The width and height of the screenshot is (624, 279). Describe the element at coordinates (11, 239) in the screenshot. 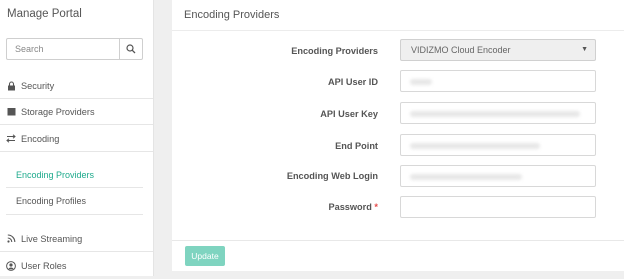

I see `wifi-signal-icon` at that location.